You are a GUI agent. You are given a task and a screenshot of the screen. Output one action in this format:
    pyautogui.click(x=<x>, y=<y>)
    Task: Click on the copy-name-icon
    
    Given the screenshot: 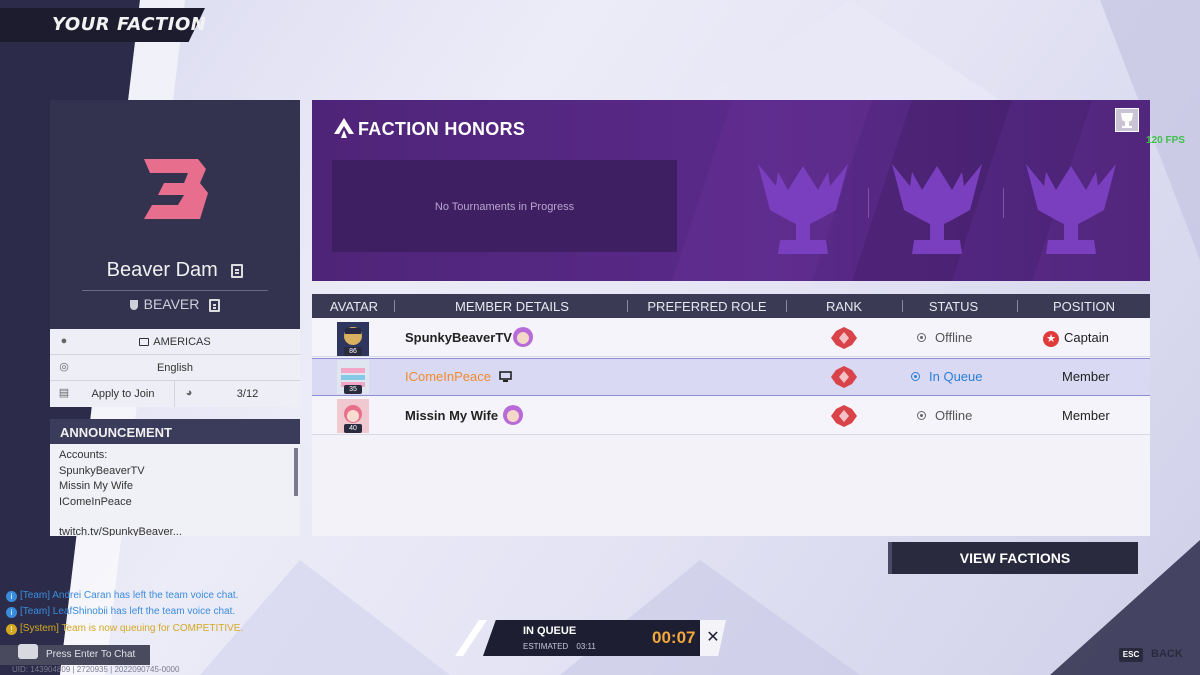 What is the action you would take?
    pyautogui.click(x=237, y=270)
    